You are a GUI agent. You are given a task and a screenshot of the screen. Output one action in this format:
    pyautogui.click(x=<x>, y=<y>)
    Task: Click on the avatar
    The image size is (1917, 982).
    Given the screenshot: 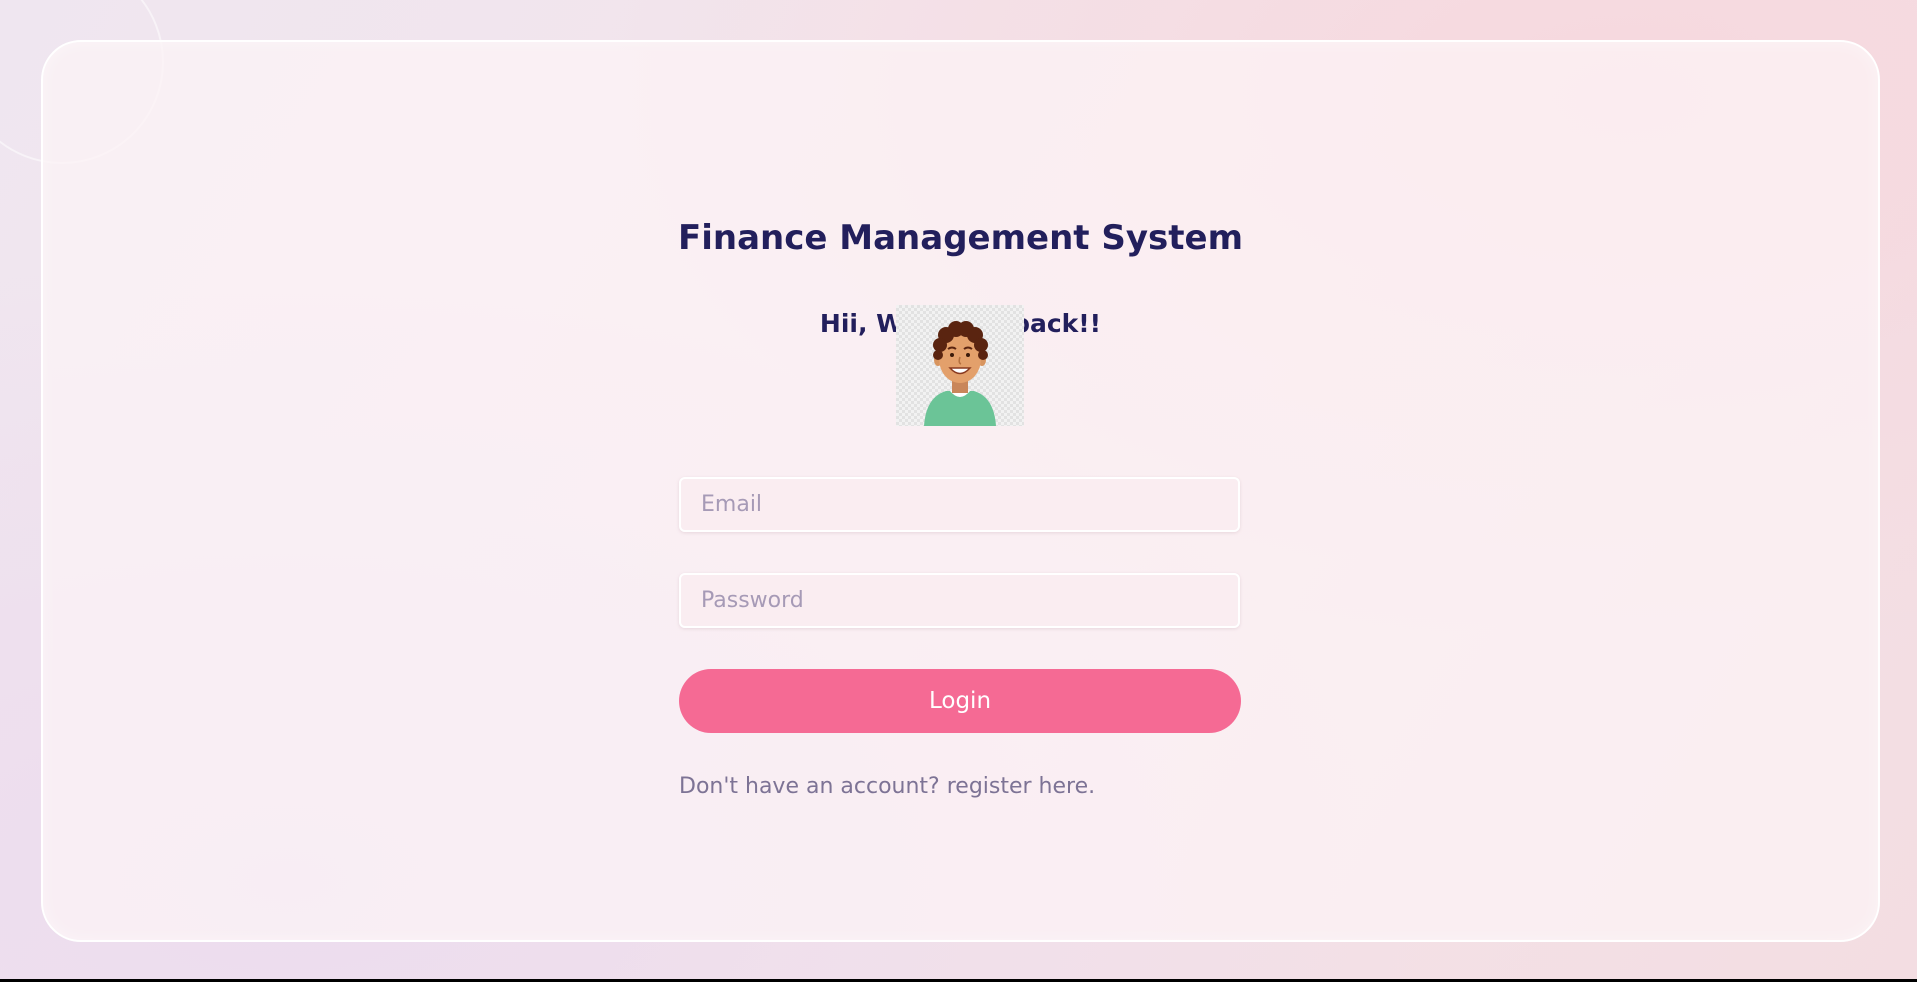 What is the action you would take?
    pyautogui.click(x=960, y=365)
    